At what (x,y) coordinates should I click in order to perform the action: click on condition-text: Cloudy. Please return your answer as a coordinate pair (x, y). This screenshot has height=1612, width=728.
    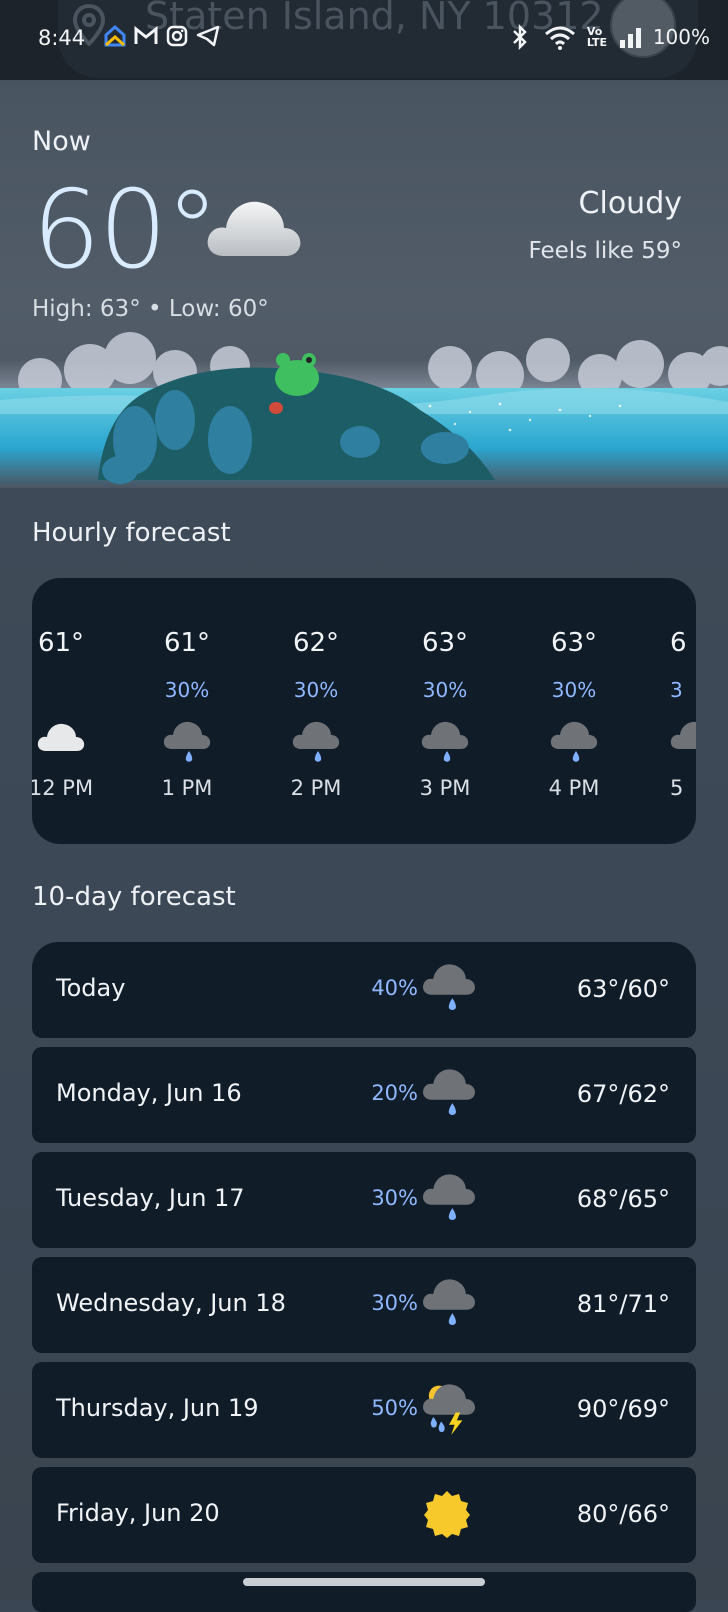
    Looking at the image, I should click on (630, 203).